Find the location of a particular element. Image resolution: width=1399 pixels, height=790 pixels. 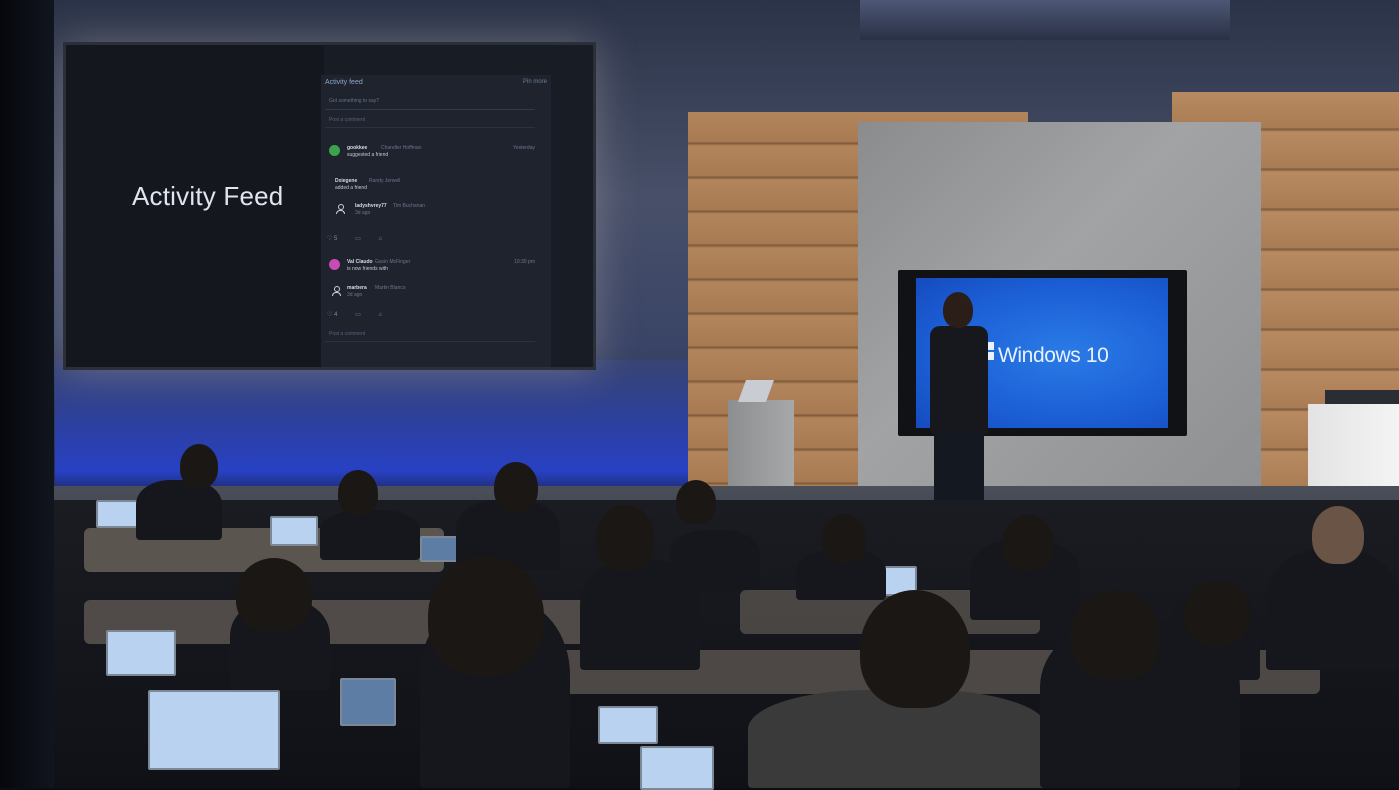

comment-field: Post a comment is located at coordinates (430, 121).